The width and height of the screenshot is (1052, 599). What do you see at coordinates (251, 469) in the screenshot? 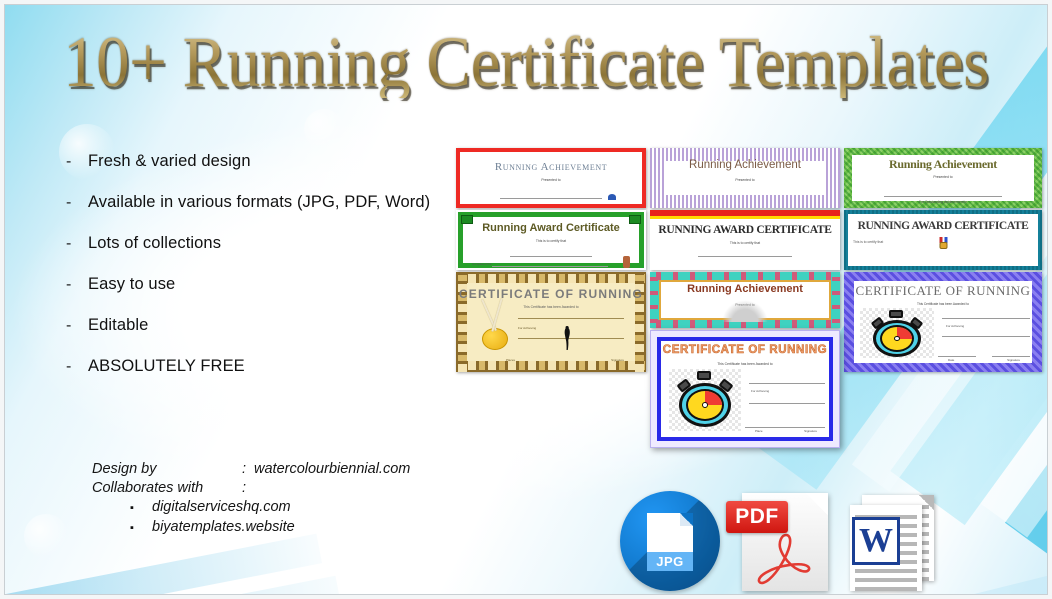
I see `credit-design-by: Design by : watercolourbiennial.com` at bounding box center [251, 469].